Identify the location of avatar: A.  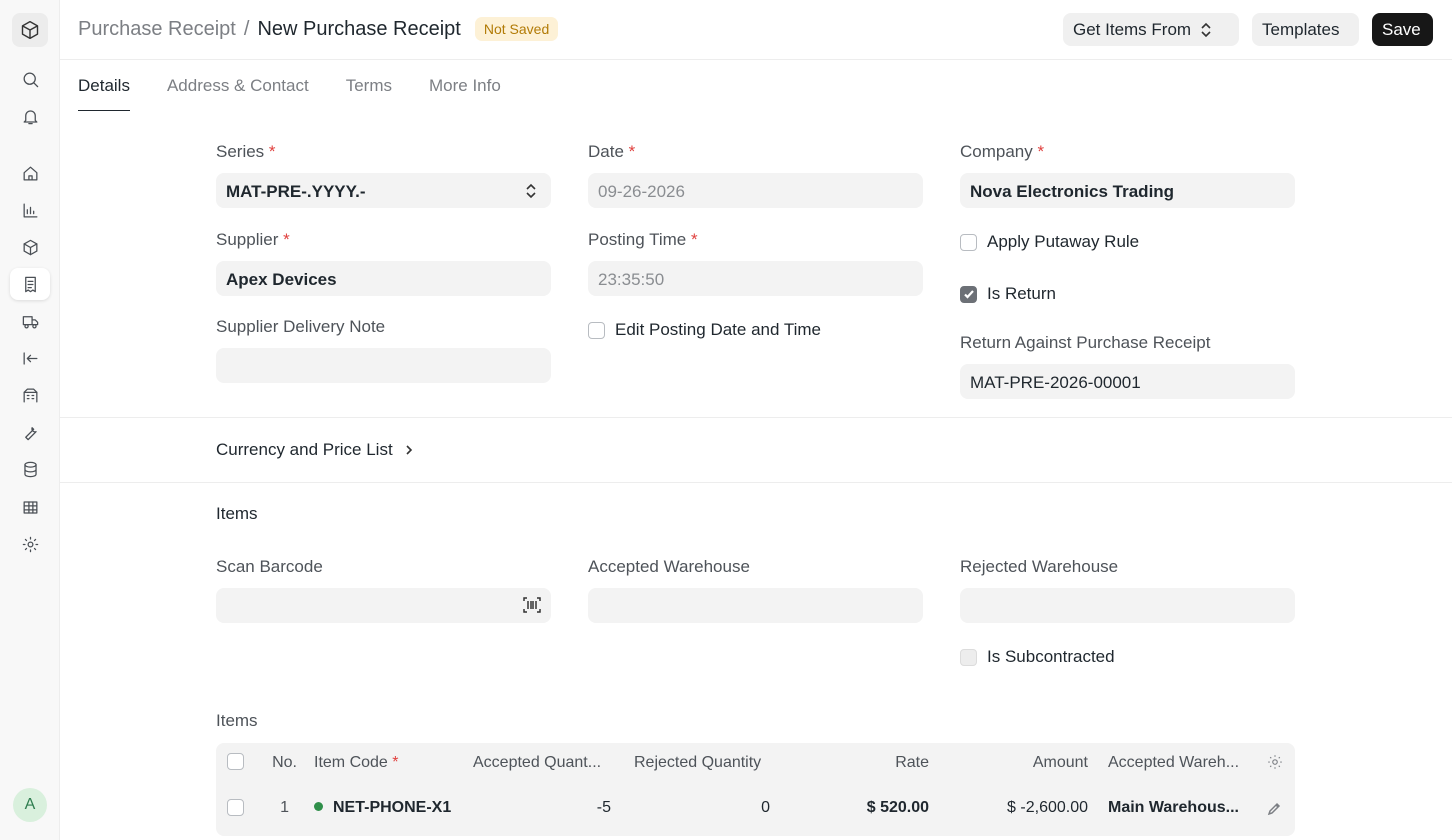
(30, 805).